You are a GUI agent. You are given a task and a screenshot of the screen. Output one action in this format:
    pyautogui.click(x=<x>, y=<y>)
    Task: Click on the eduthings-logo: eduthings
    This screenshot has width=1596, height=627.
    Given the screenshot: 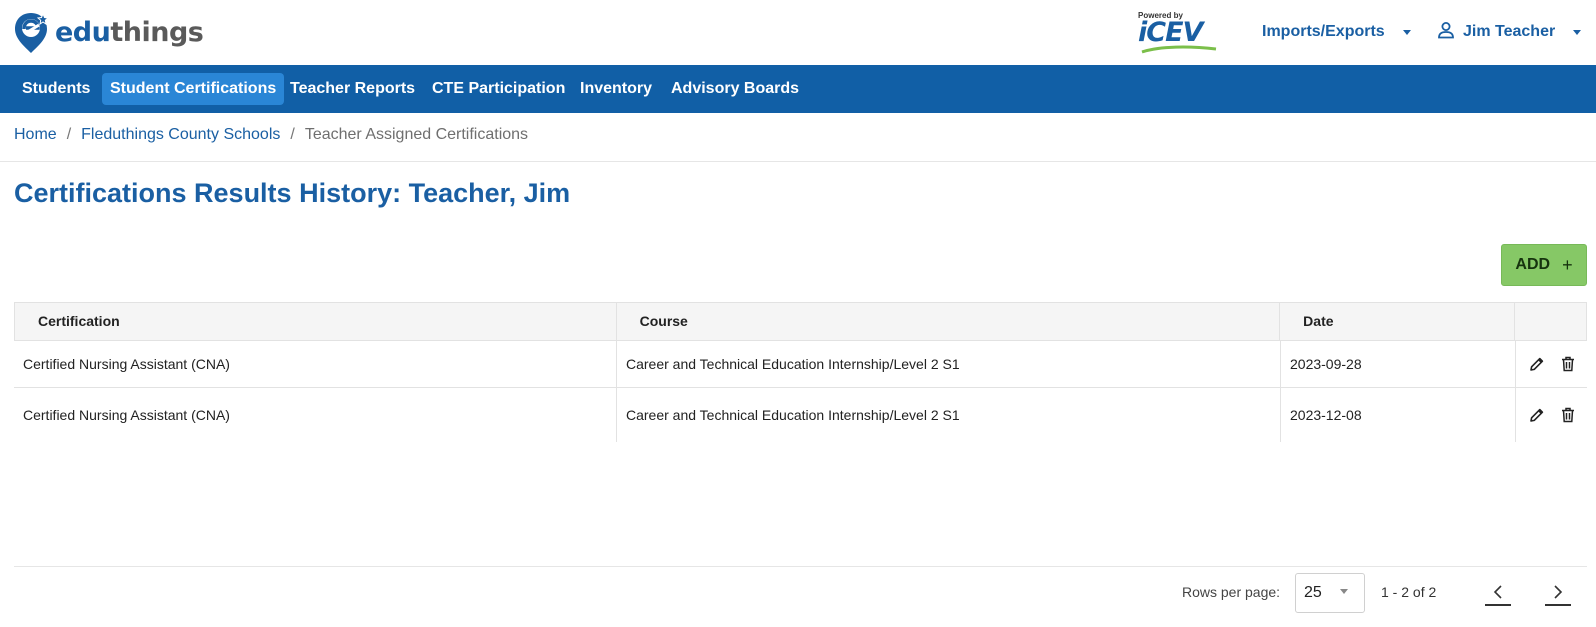 What is the action you would take?
    pyautogui.click(x=108, y=32)
    